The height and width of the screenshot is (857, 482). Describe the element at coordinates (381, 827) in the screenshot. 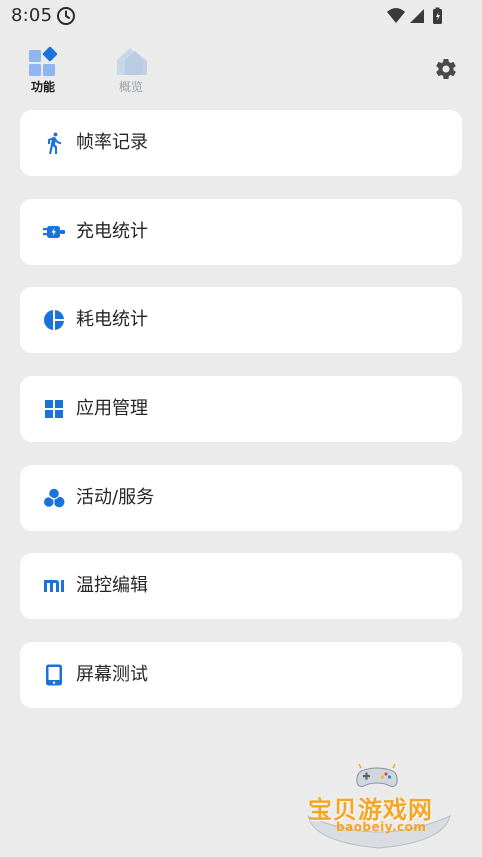

I see `watermark-url: baobeiy.com` at that location.